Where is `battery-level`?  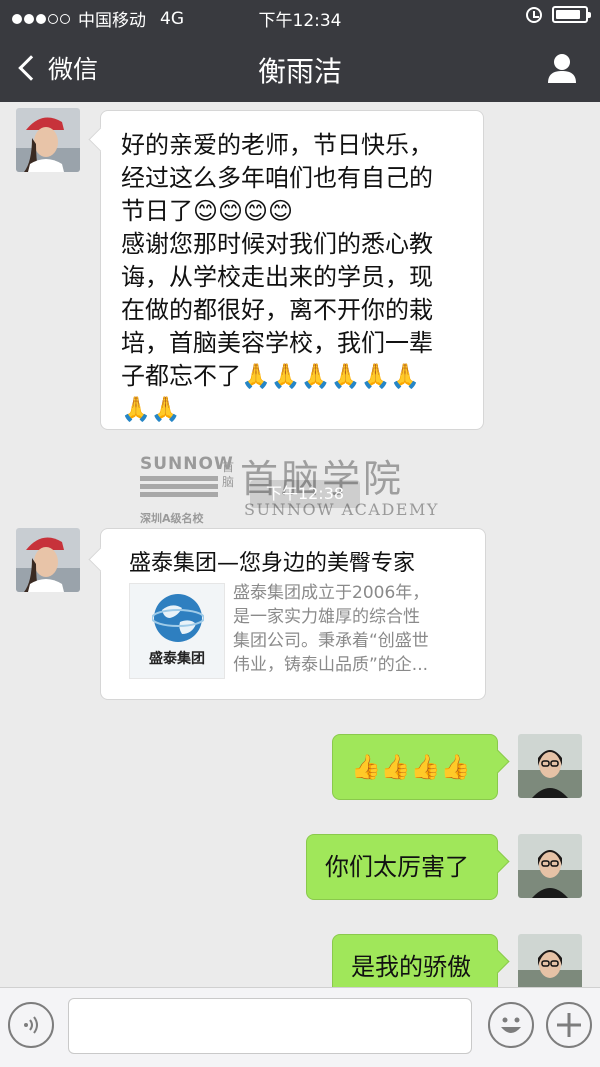
battery-level is located at coordinates (568, 14).